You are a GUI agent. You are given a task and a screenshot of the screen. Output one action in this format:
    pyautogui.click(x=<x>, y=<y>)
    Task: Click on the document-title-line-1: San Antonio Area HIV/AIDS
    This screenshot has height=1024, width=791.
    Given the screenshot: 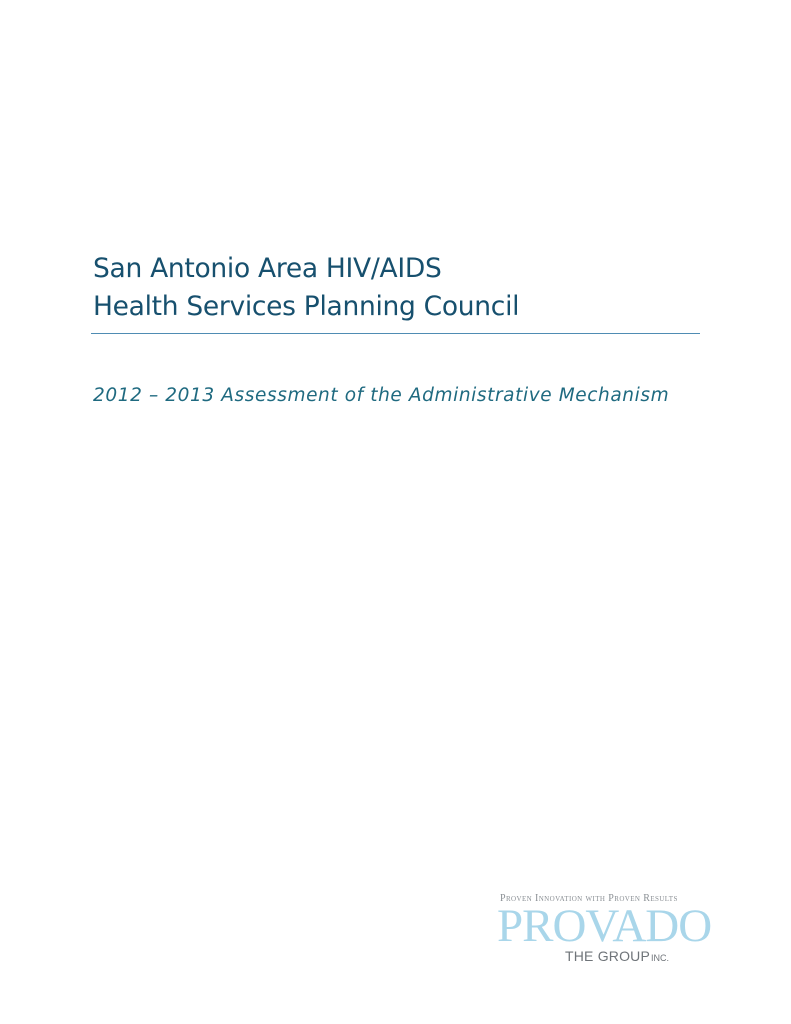 What is the action you would take?
    pyautogui.click(x=267, y=268)
    